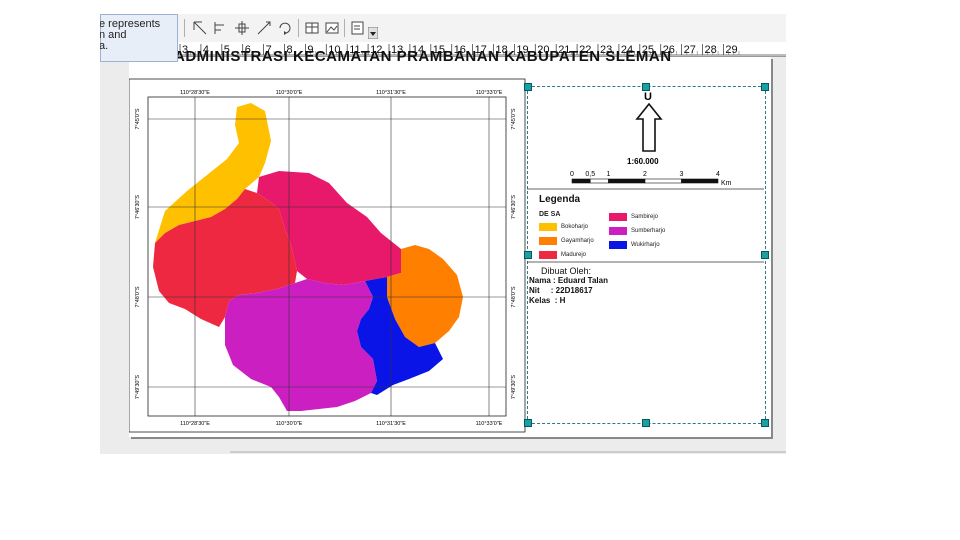 Image resolution: width=960 pixels, height=540 pixels. Describe the element at coordinates (264, 28) in the screenshot. I see `edit-vertices-icon` at that location.